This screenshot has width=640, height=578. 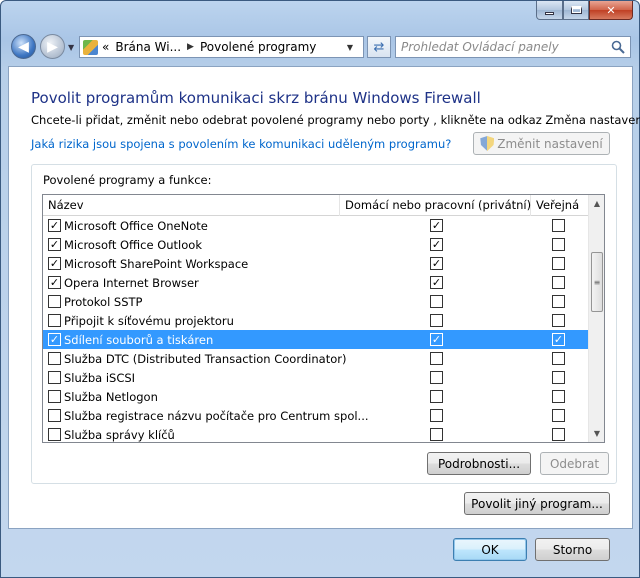 I want to click on table-row: Služba Netlogon, so click(x=316, y=396).